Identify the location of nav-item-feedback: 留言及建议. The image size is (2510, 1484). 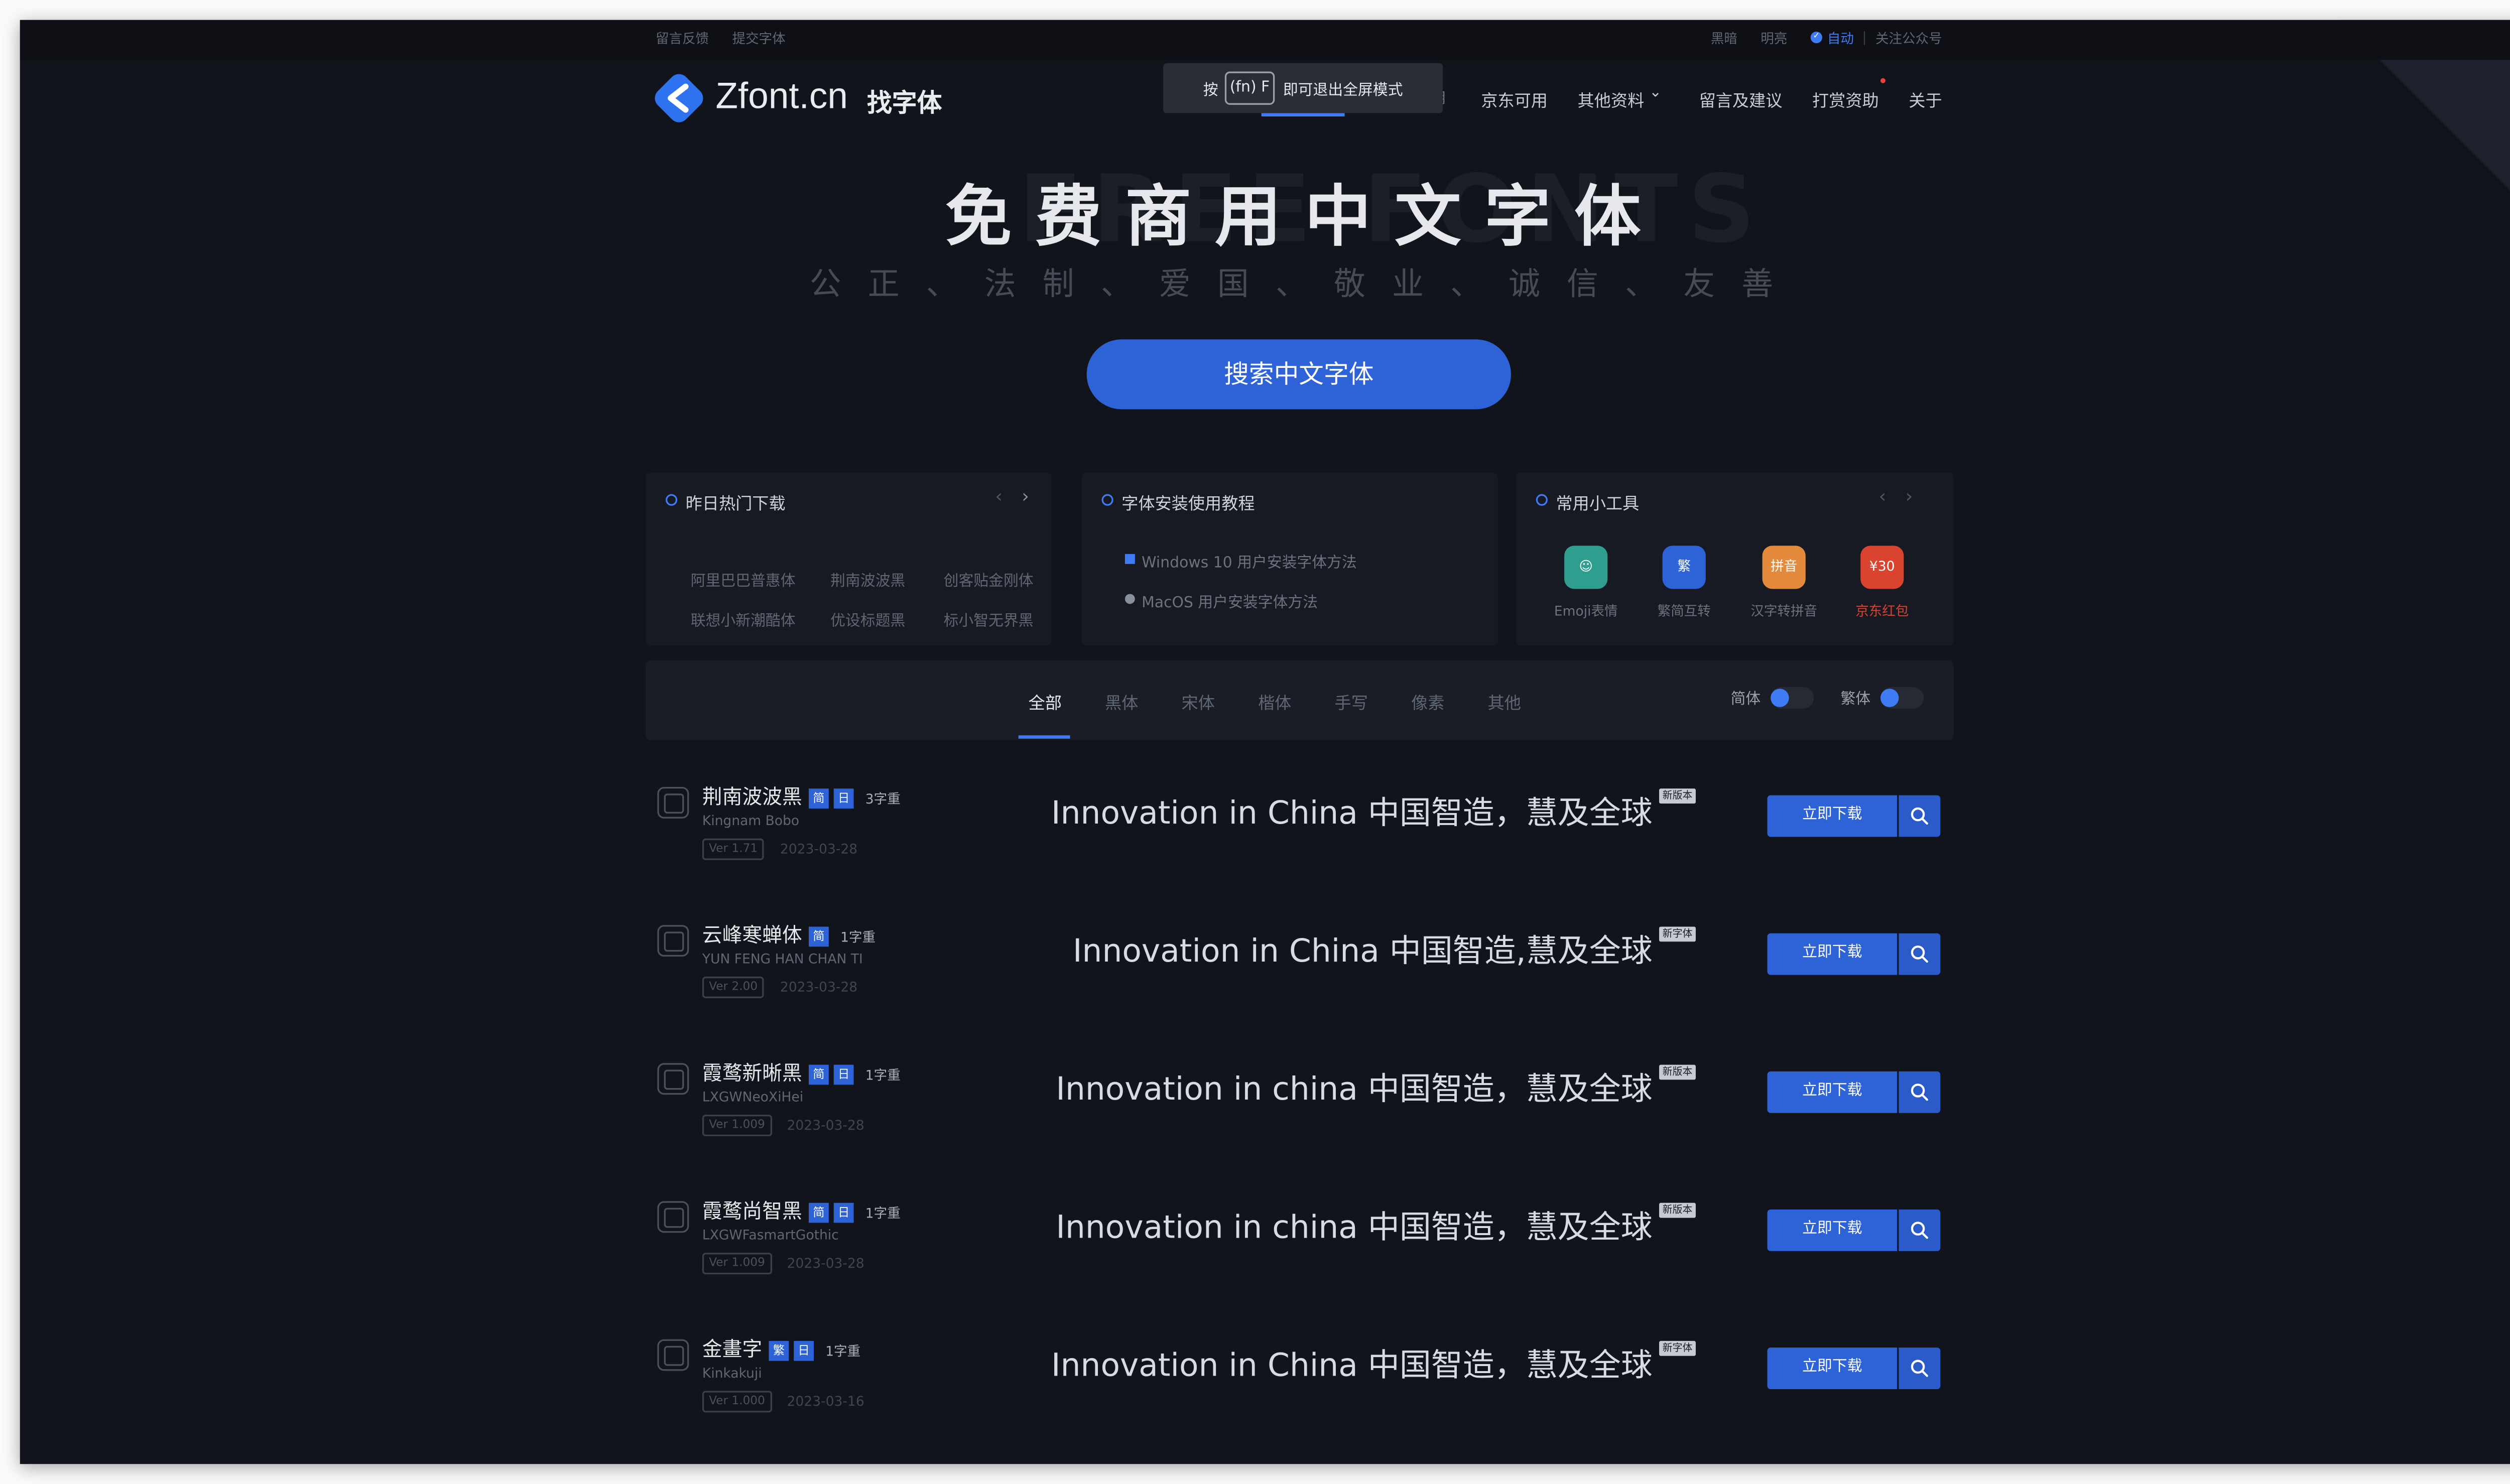
(1741, 98).